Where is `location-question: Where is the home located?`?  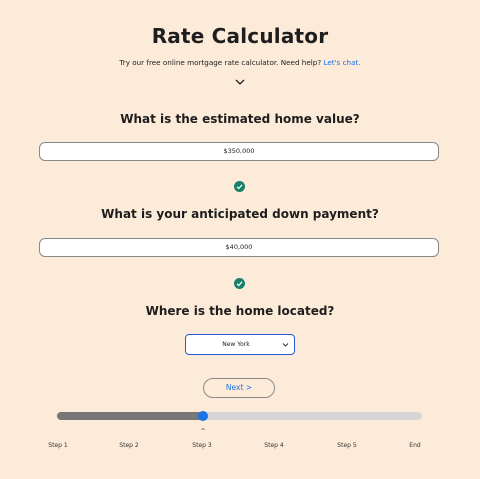
location-question: Where is the home located? is located at coordinates (240, 311).